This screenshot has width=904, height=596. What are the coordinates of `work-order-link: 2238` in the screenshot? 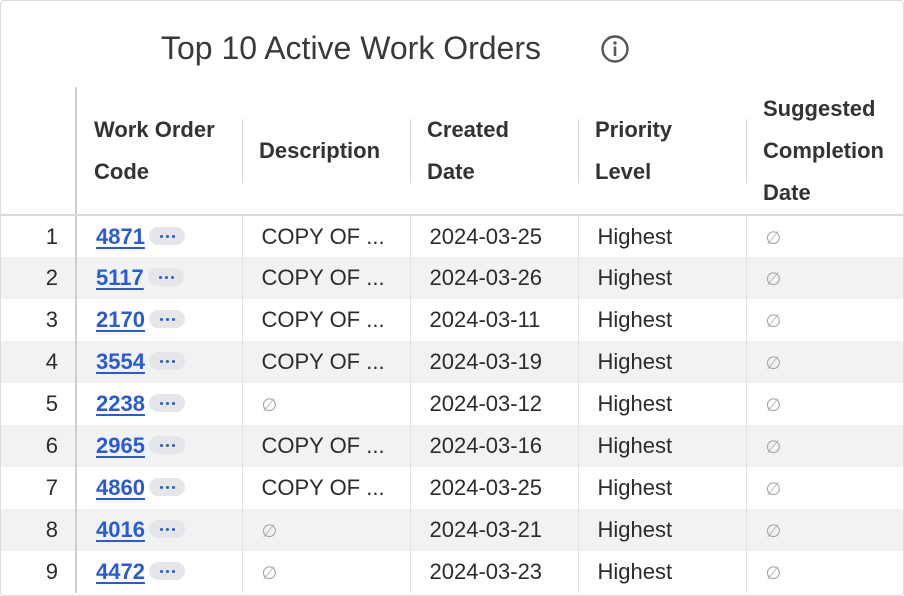 It's located at (120, 403).